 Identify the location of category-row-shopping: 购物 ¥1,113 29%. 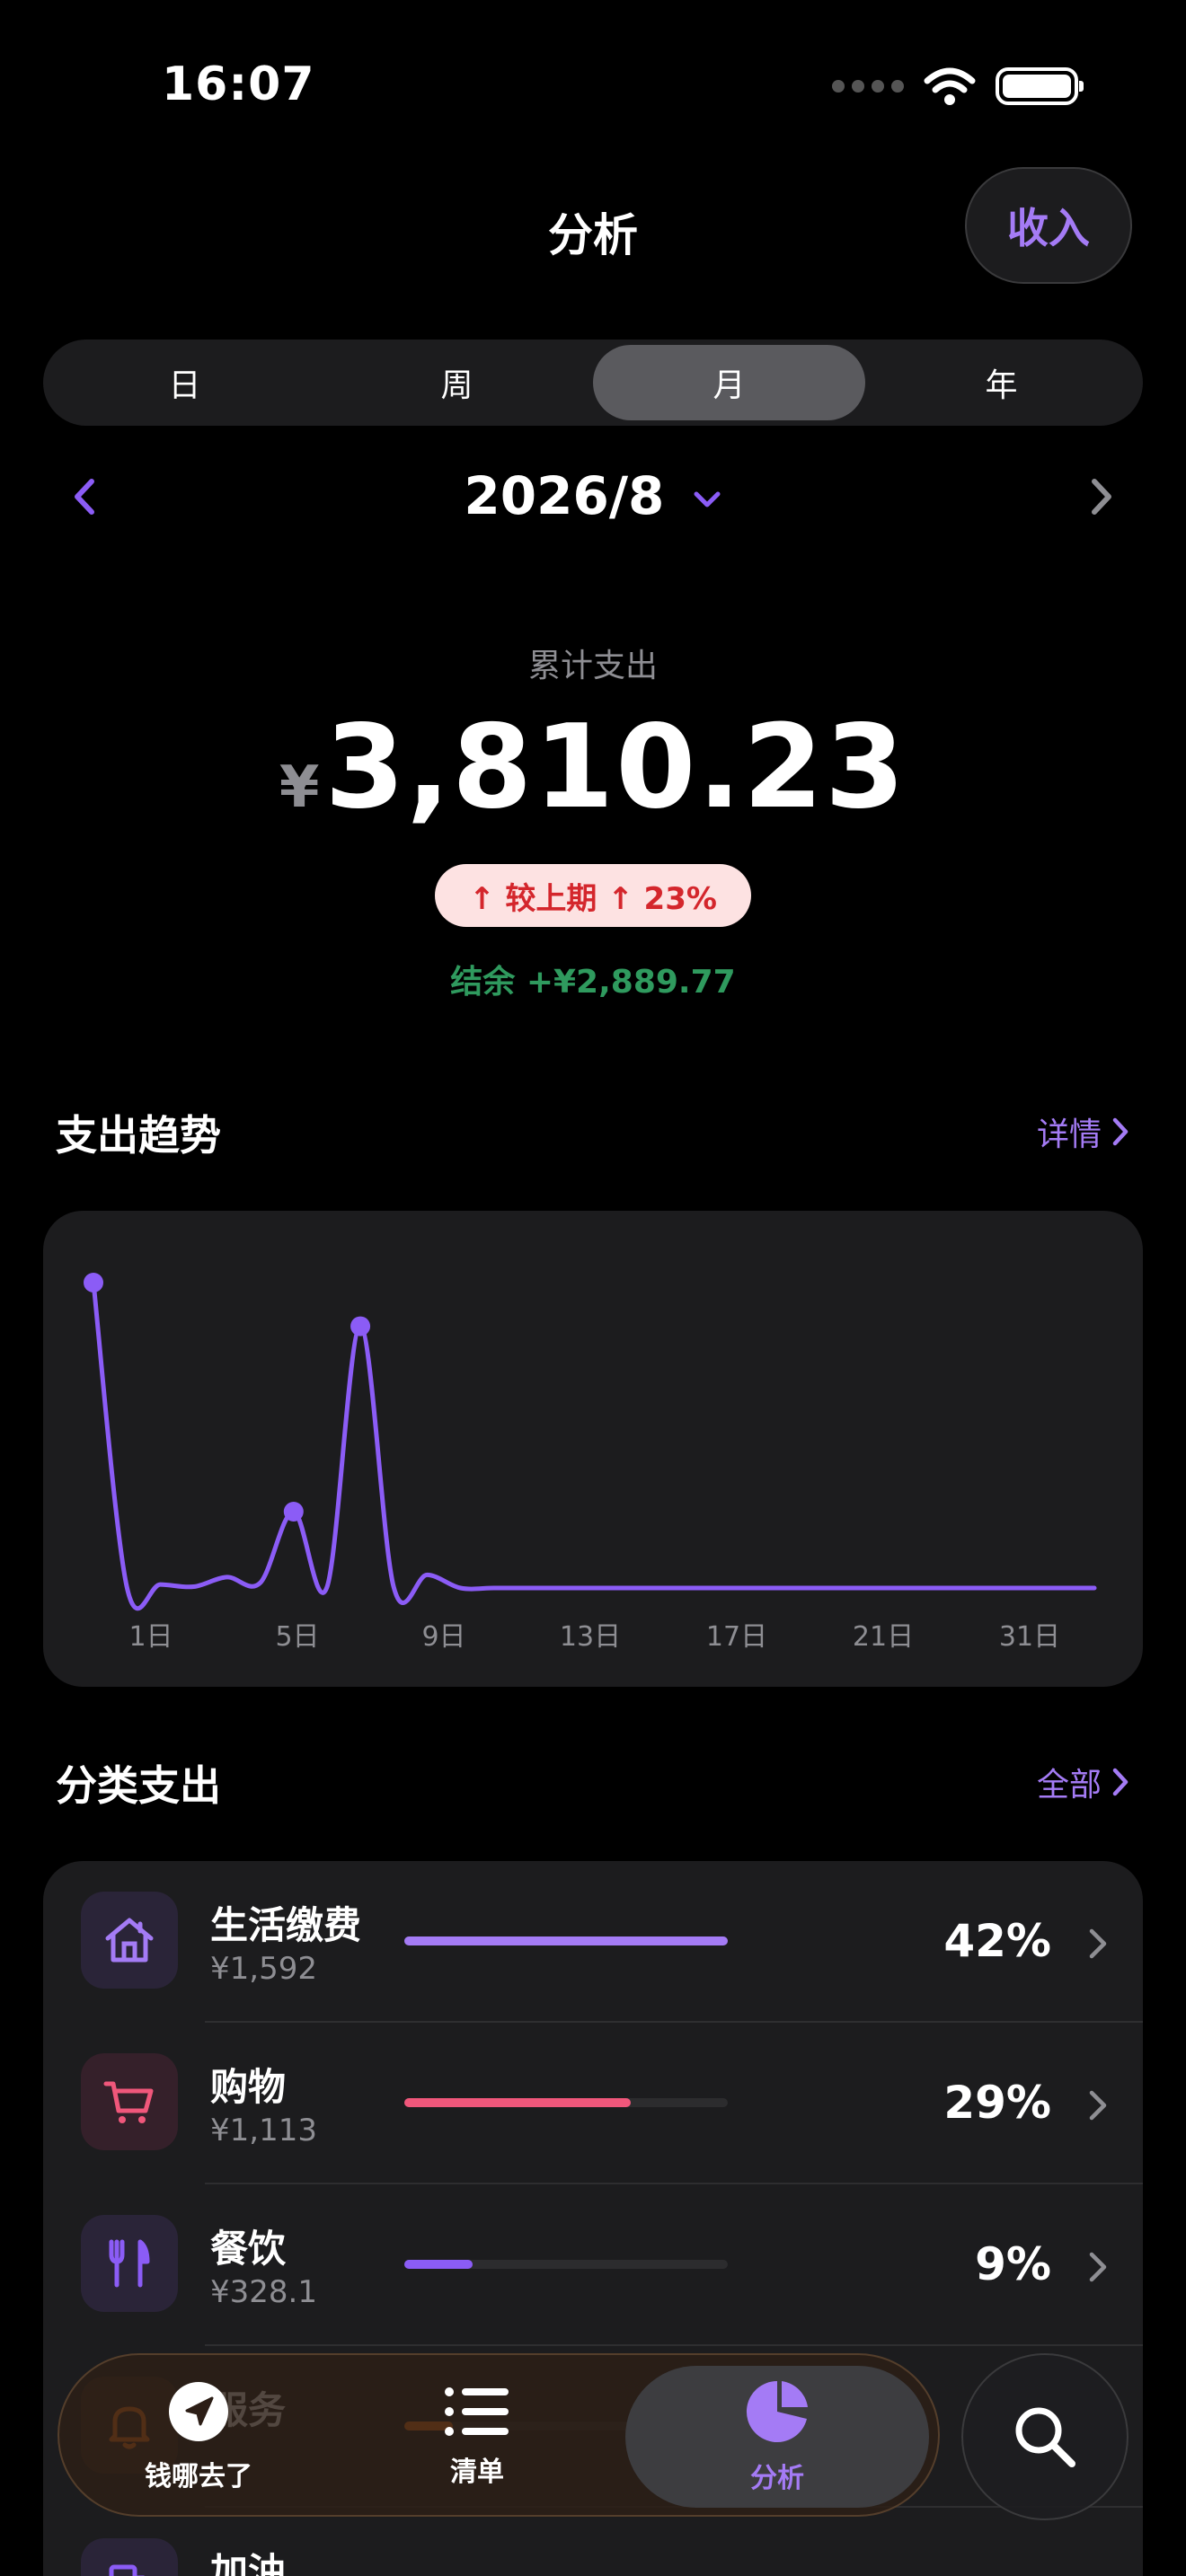
(593, 2103).